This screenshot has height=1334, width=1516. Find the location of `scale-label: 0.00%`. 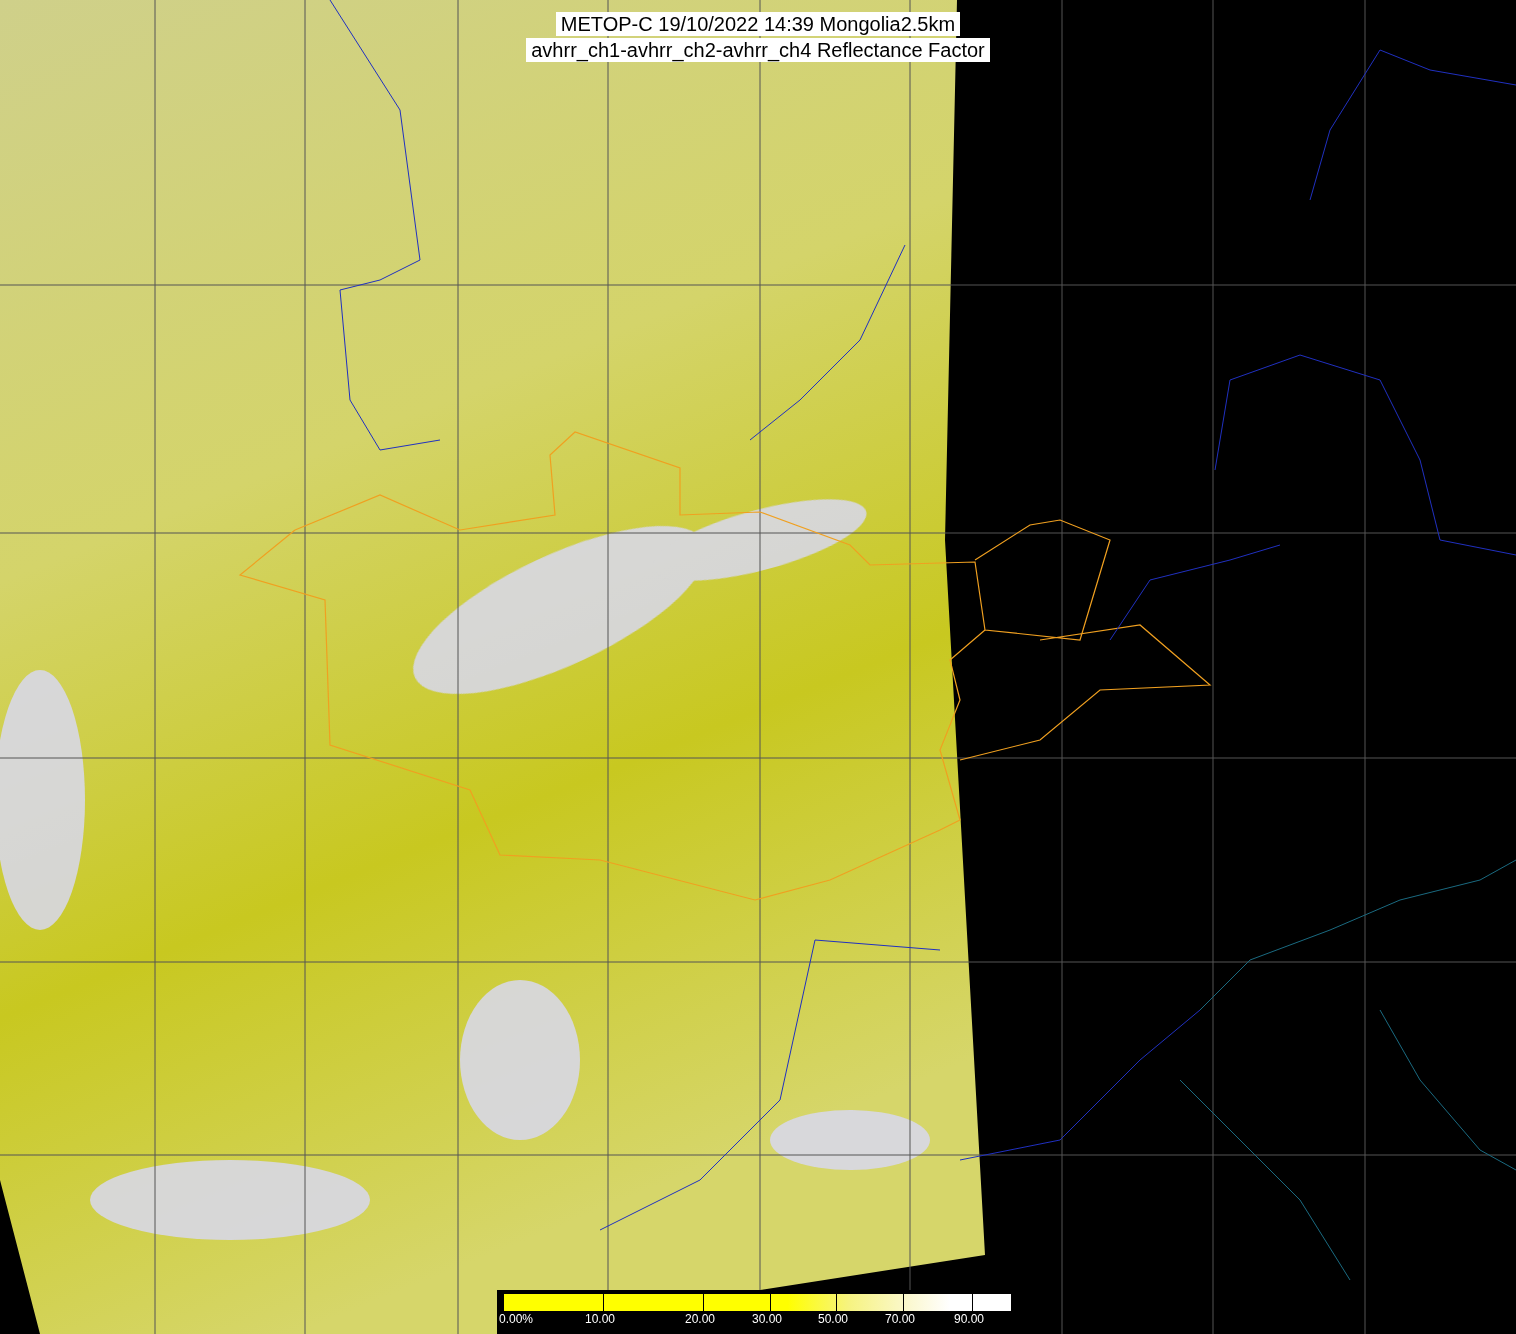

scale-label: 0.00% is located at coordinates (516, 1319).